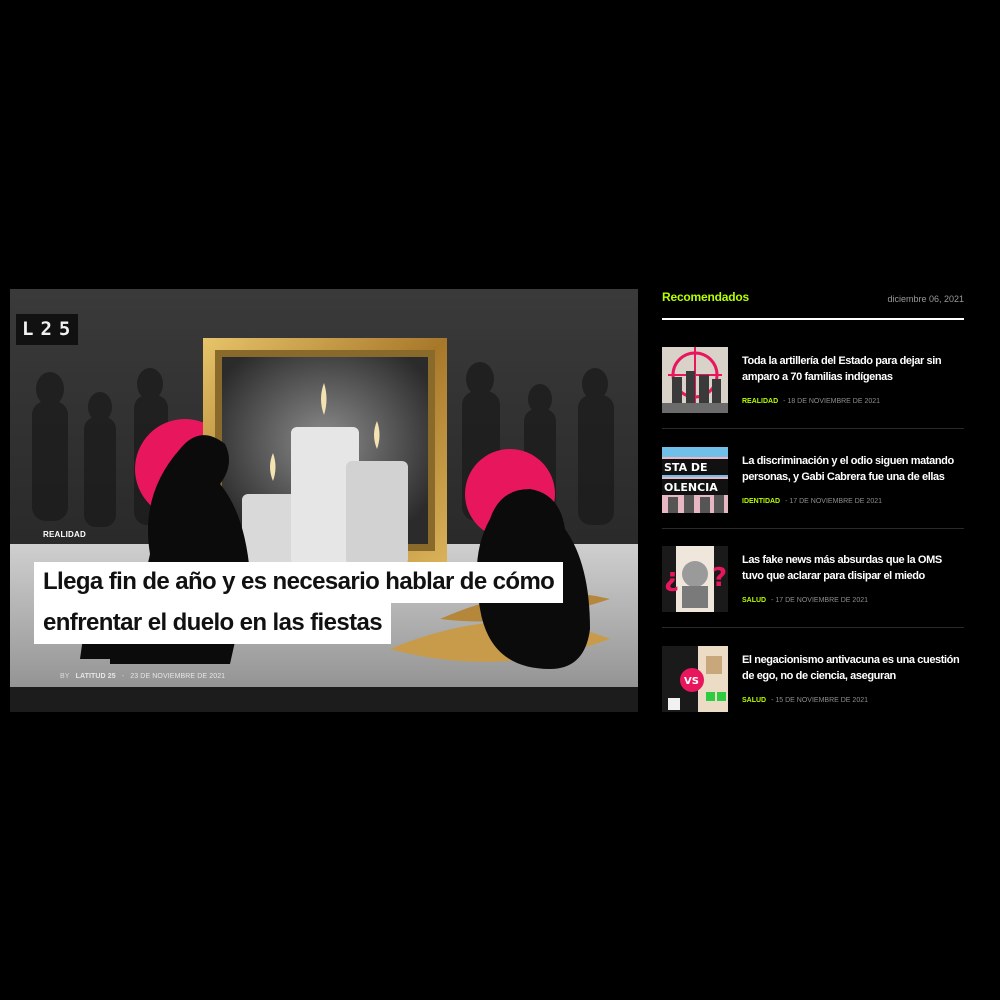  I want to click on hero-meta: BY LATITUD 25 - 23 DE NOVIEMBRE DE 2021, so click(142, 676).